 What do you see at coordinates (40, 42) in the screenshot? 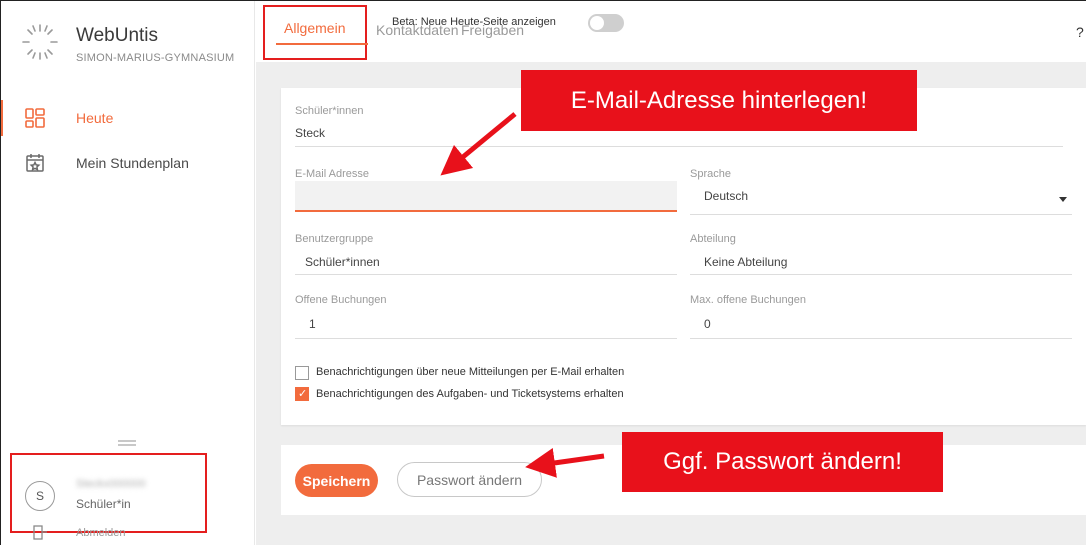
I see `sun-logo-icon` at bounding box center [40, 42].